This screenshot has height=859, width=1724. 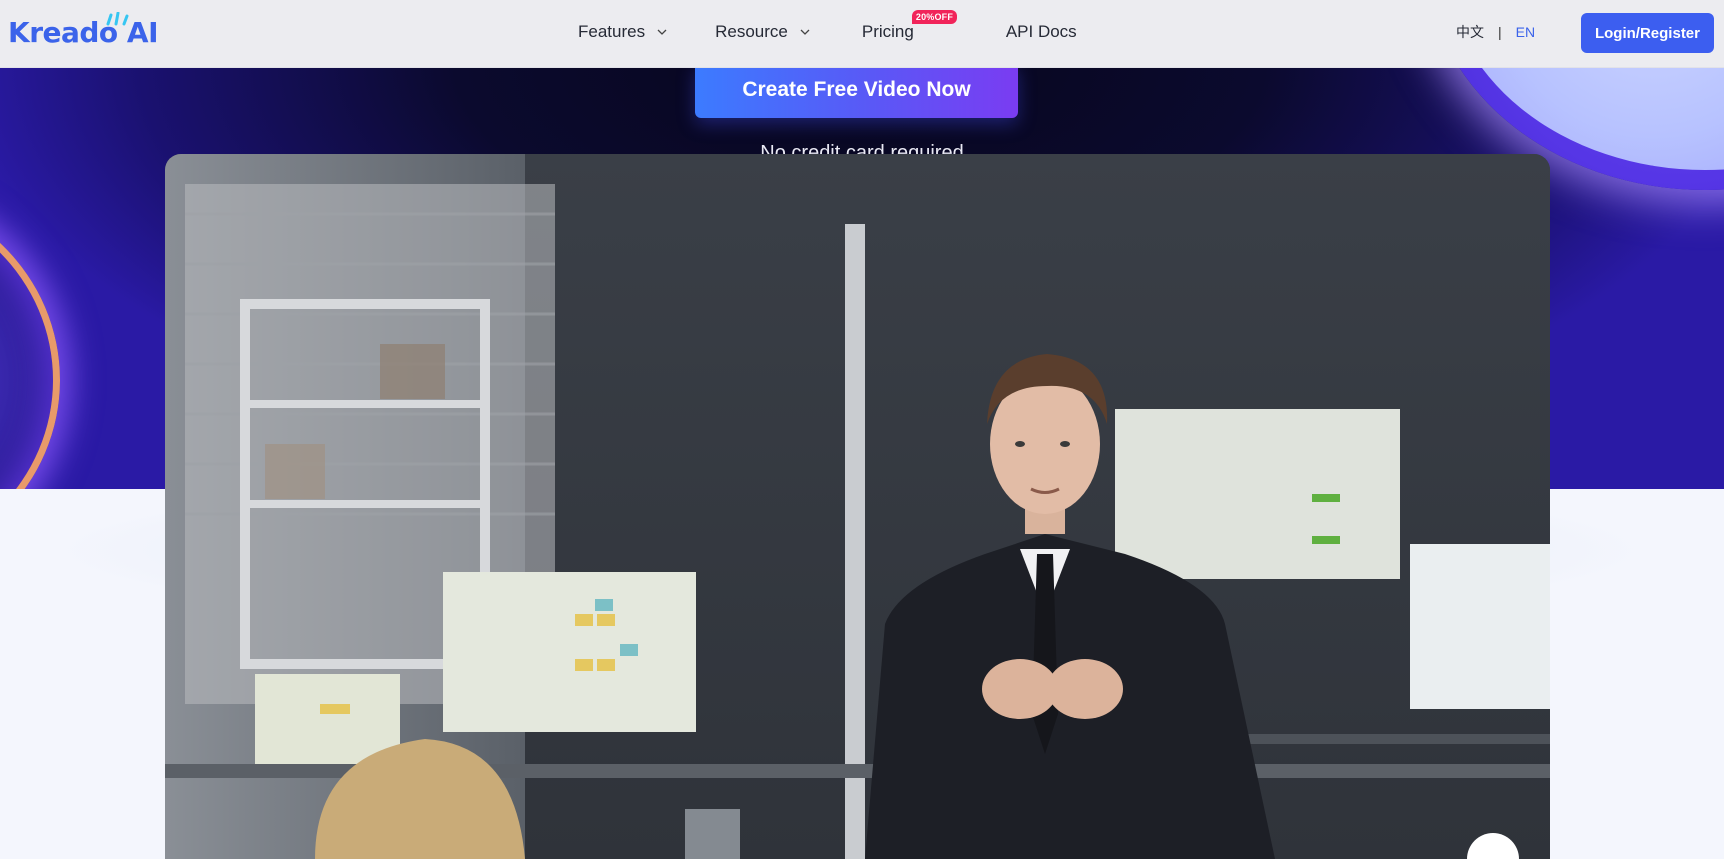 I want to click on nav-pricing: Pricing 20%OFF, so click(x=909, y=26).